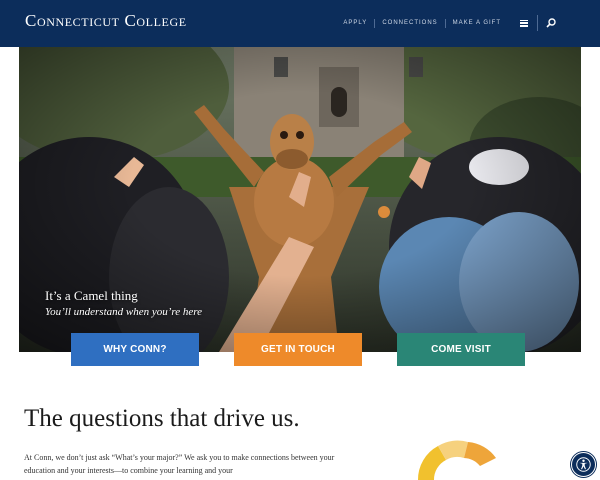 The image size is (600, 480). I want to click on get-in-touch-button: GET IN TOUCH, so click(298, 349).